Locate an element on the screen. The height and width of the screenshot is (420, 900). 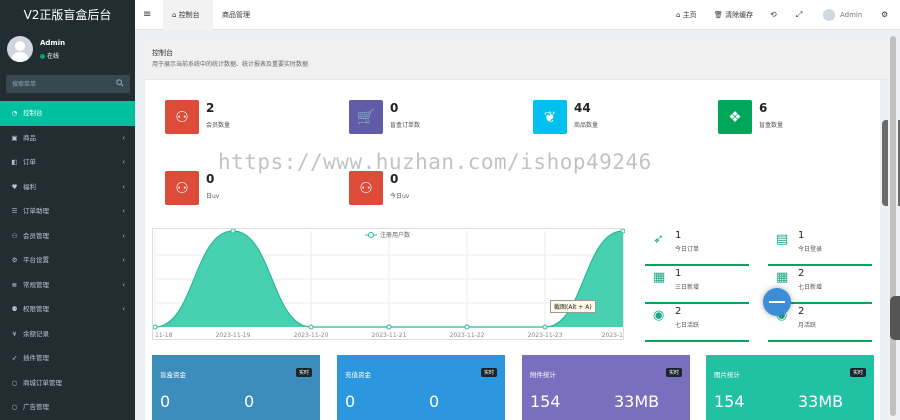
user-name: Admin is located at coordinates (53, 43).